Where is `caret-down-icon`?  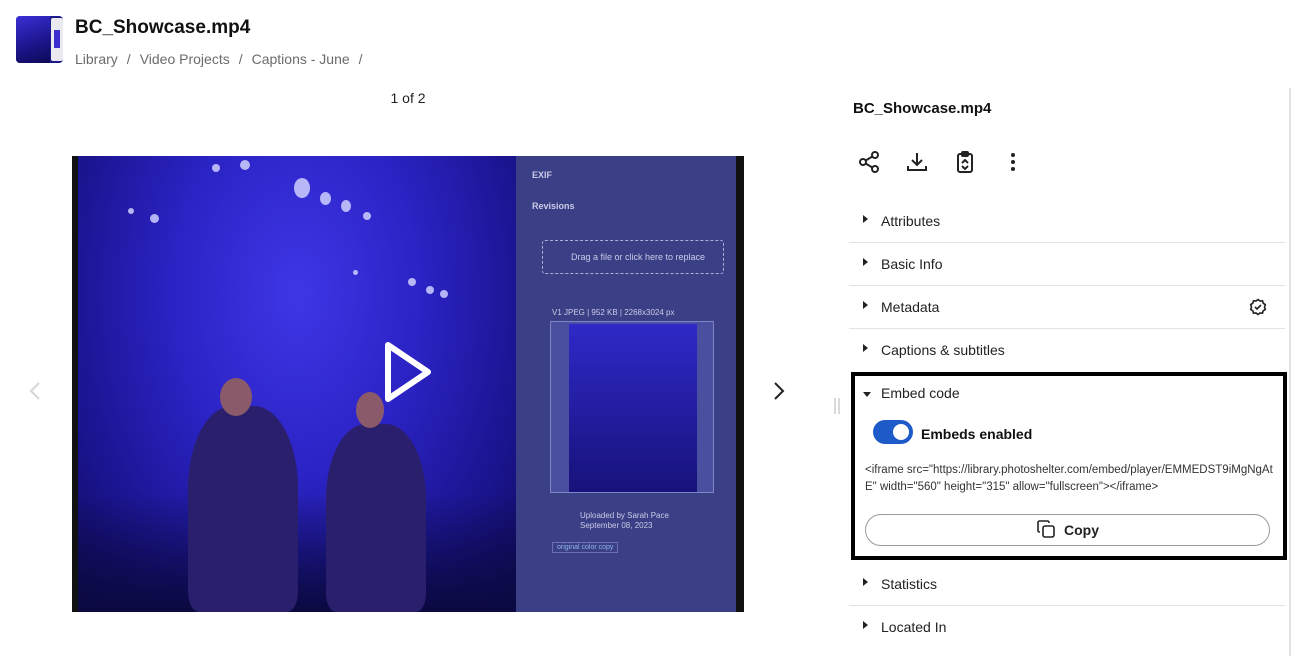
caret-down-icon is located at coordinates (867, 394).